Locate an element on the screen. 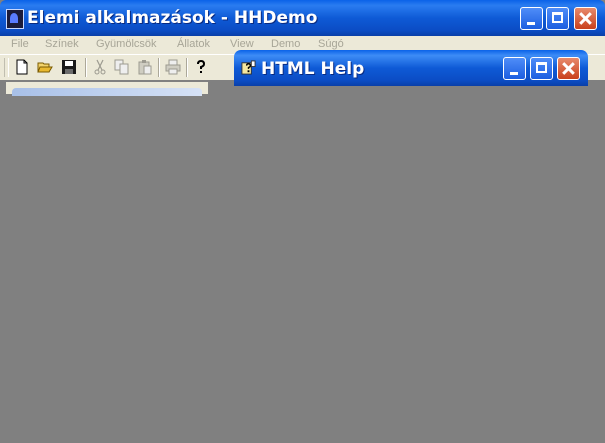  menu-file: File is located at coordinates (20, 44).